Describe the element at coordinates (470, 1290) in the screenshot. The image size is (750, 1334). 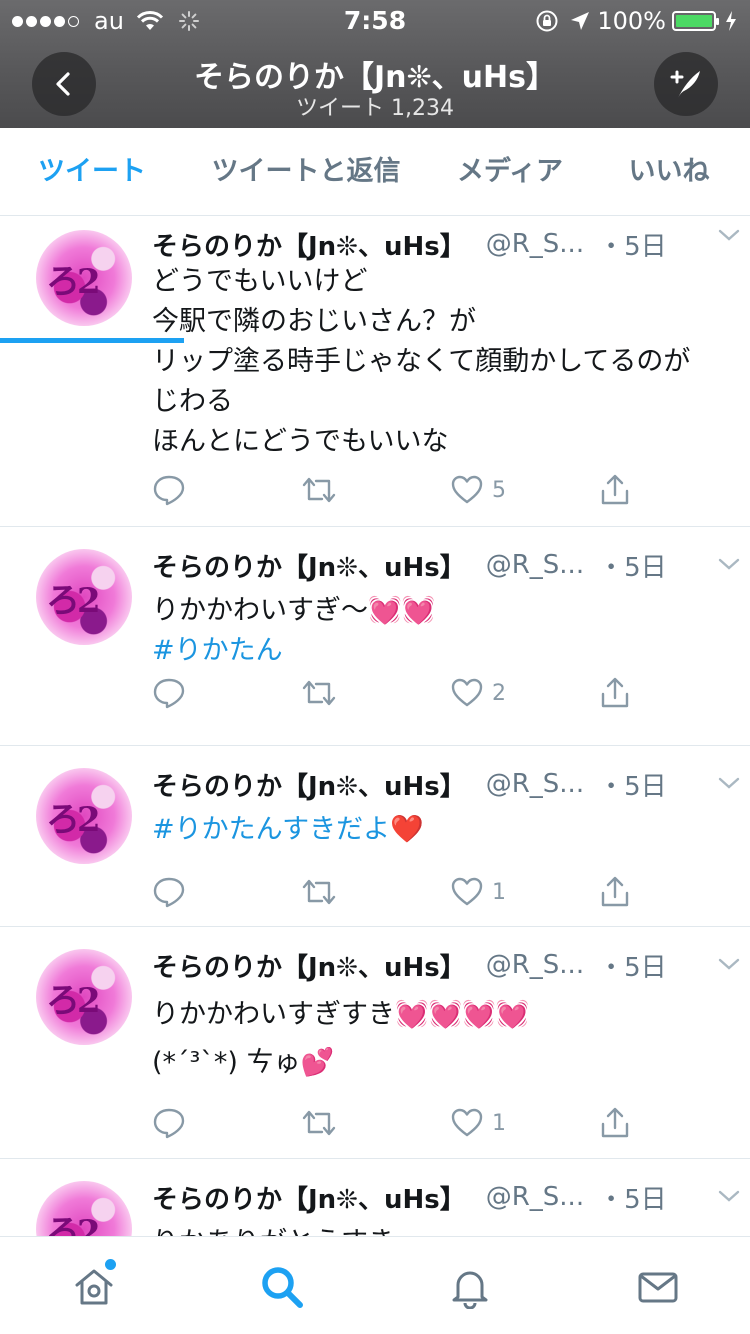
I see `notifications-bell-icon` at that location.